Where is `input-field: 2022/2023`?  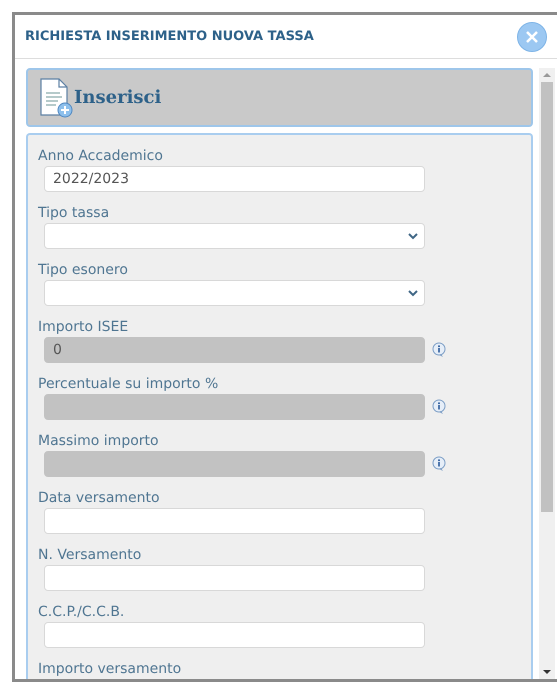 input-field: 2022/2023 is located at coordinates (234, 179).